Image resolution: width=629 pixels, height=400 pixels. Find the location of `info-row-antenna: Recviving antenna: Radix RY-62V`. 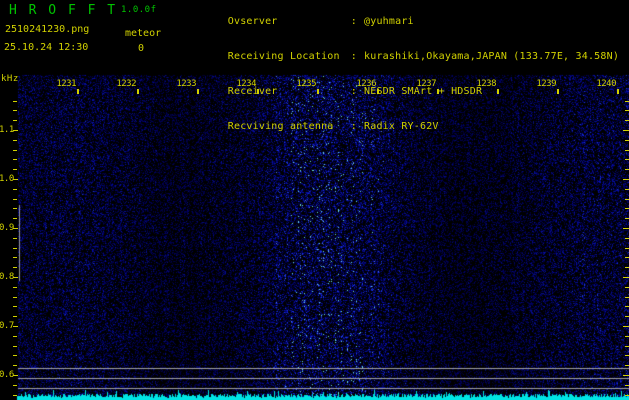

info-row-antenna: Recviving antenna: Radix RY-62V is located at coordinates (398, 126).